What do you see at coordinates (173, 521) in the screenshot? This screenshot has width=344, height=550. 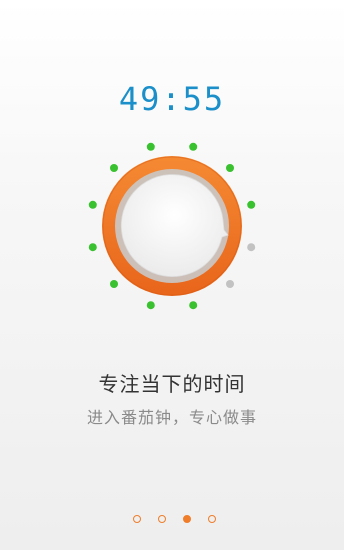 I see `page-indicator` at bounding box center [173, 521].